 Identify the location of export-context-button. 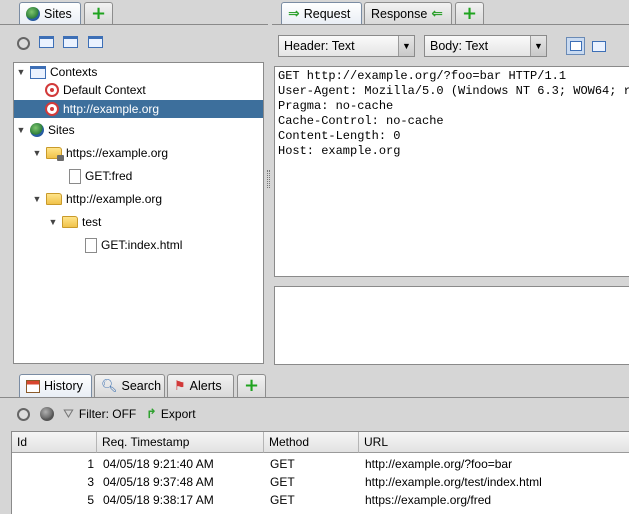
(95, 42).